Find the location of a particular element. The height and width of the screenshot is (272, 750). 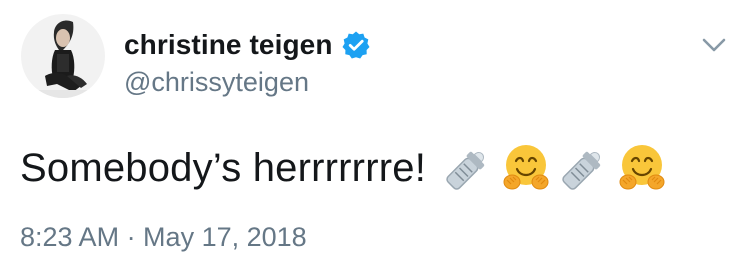

emoji-row is located at coordinates (556, 168).